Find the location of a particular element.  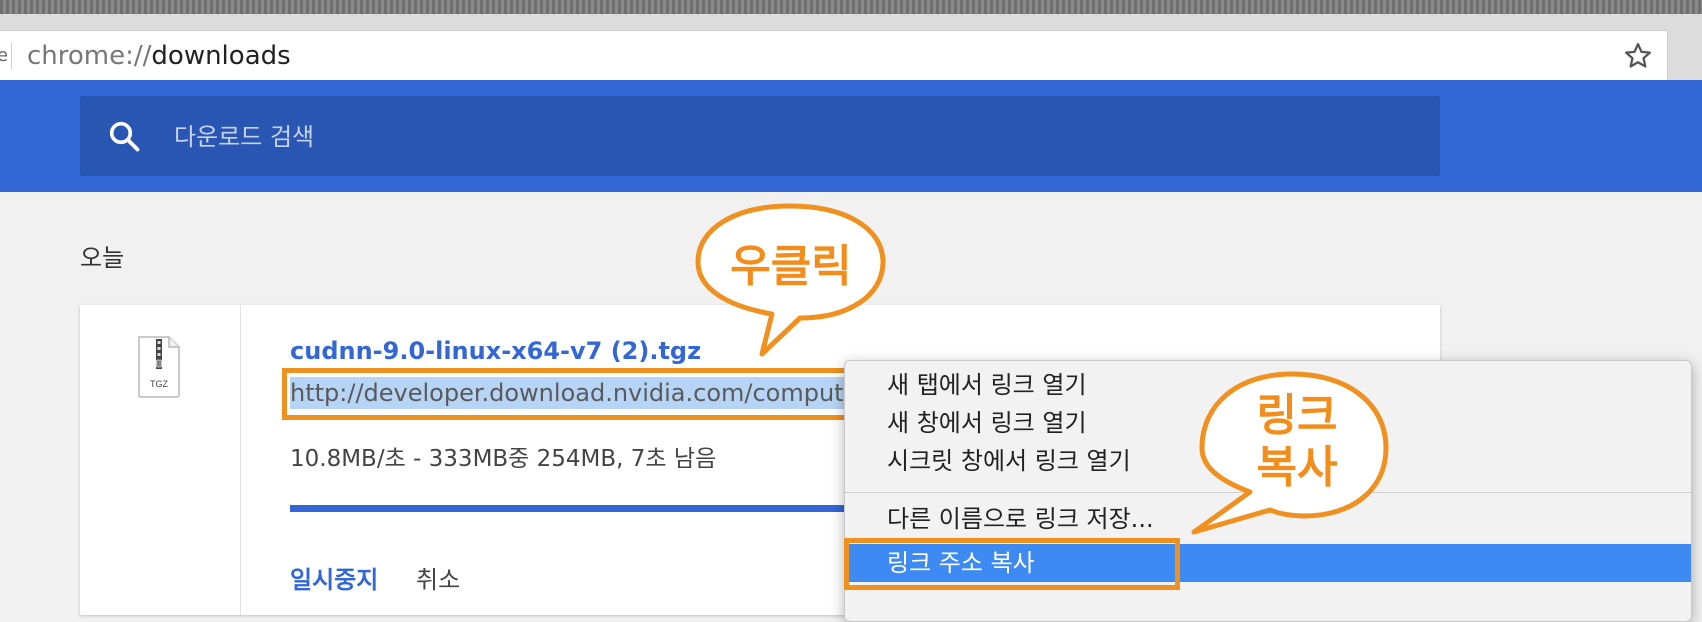

right-click-annotation-text: 우클릭 is located at coordinates (791, 266).